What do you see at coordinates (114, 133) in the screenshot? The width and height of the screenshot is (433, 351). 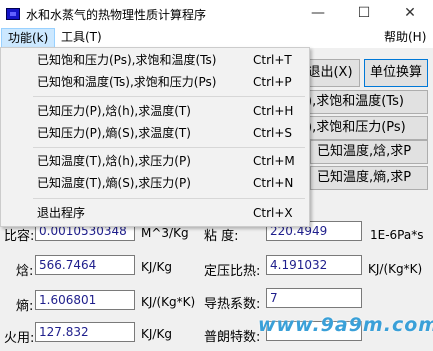 I see `menu-item-label: 已知压力(P),熵(S),求温度(T)` at bounding box center [114, 133].